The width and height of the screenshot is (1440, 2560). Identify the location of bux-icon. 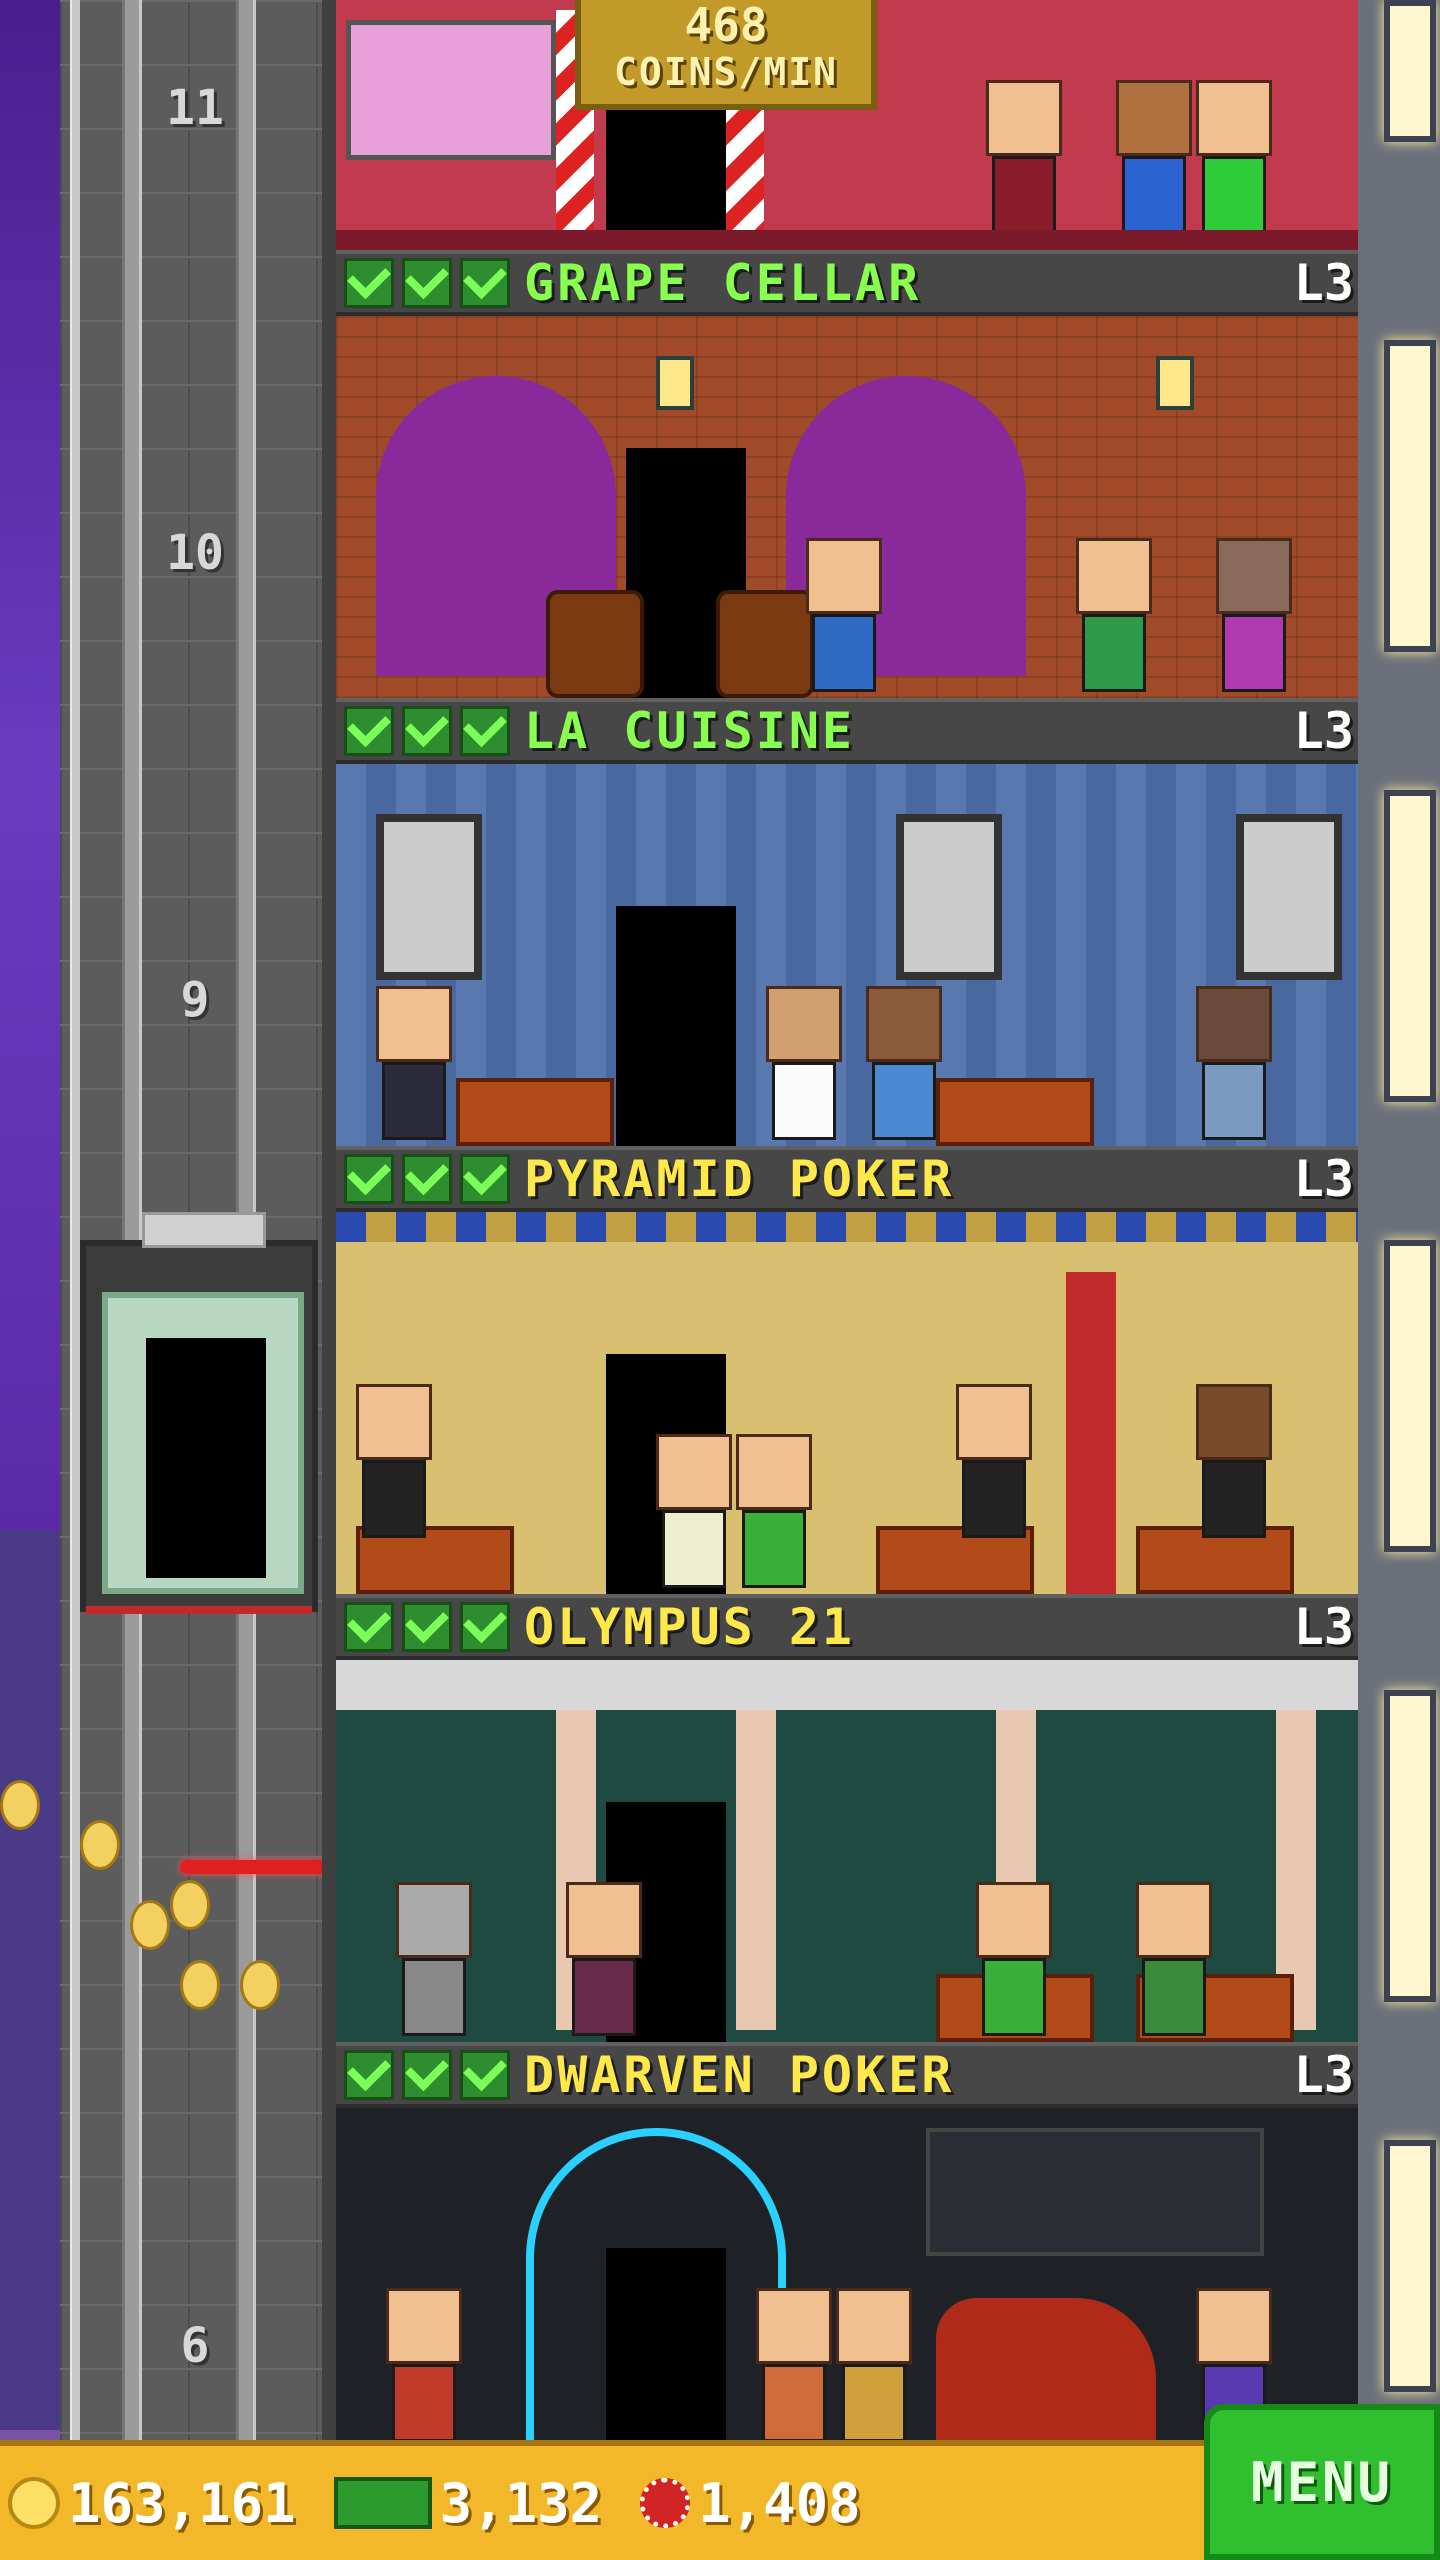
(382, 2503).